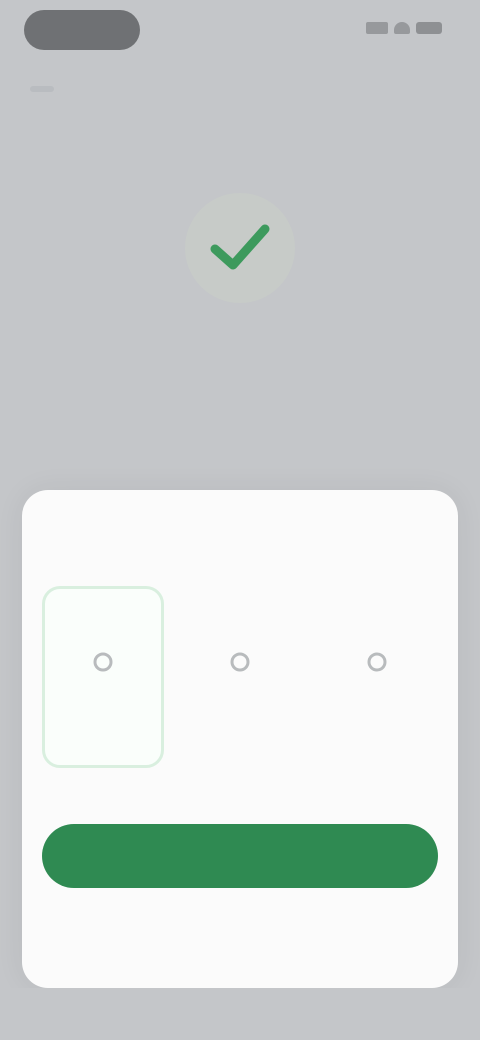  I want to click on checkmark-icon, so click(240, 247).